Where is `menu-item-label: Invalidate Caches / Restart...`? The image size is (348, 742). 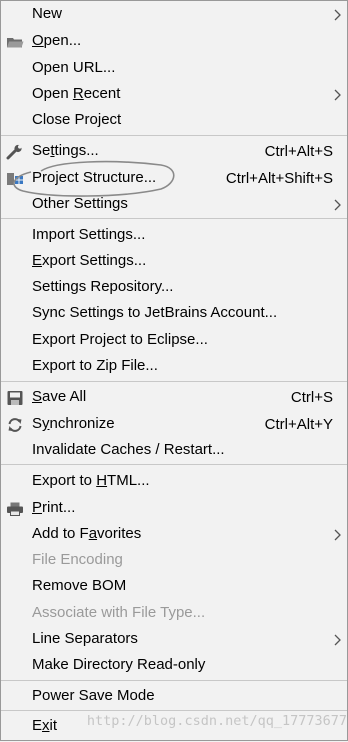 menu-item-label: Invalidate Caches / Restart... is located at coordinates (128, 449).